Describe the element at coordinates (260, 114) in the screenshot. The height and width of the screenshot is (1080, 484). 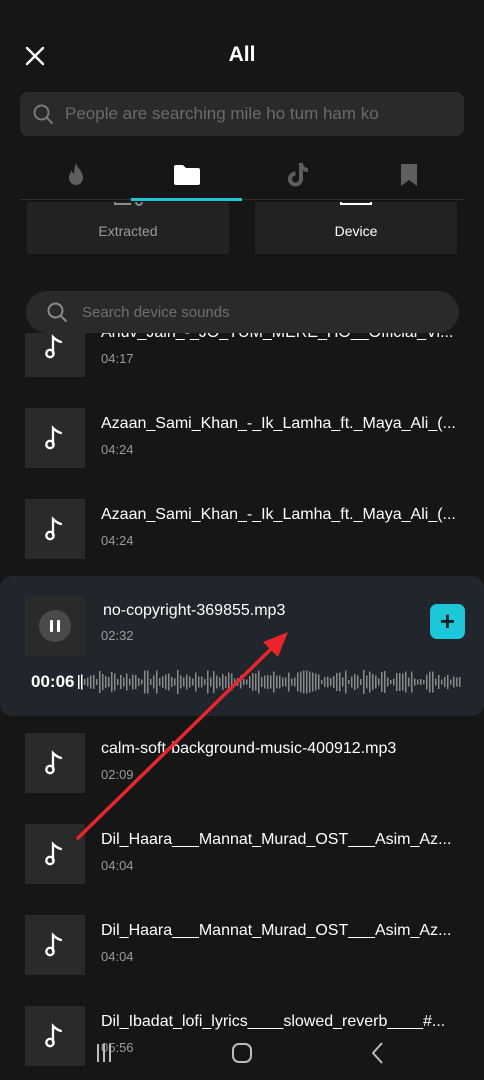
I see `search-input` at that location.